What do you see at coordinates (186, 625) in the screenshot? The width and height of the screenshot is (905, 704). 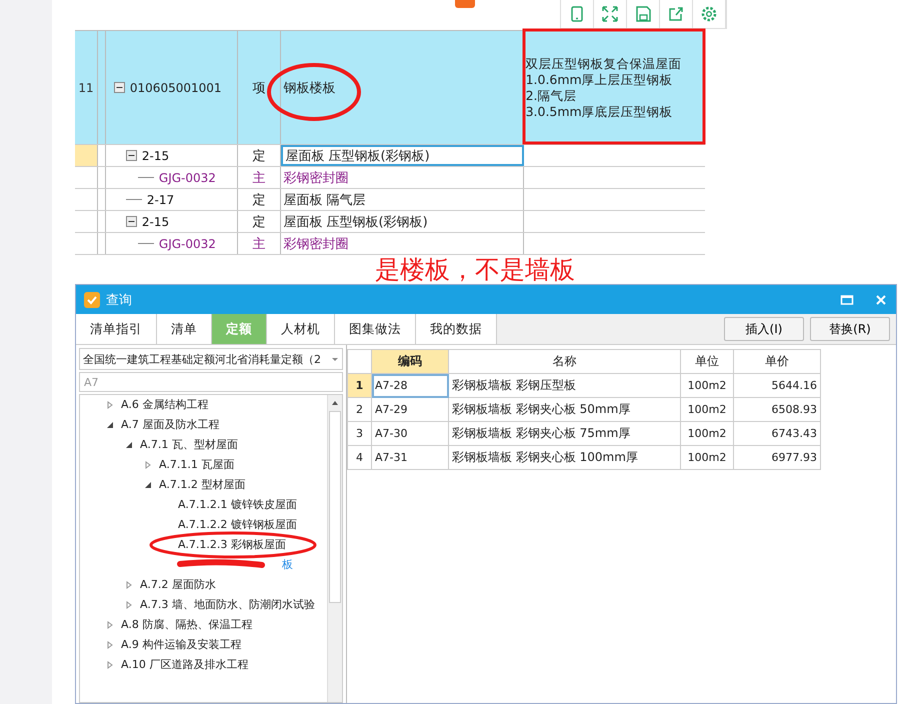 I see `tree-item: A.8 防腐、隔热、保温工程` at bounding box center [186, 625].